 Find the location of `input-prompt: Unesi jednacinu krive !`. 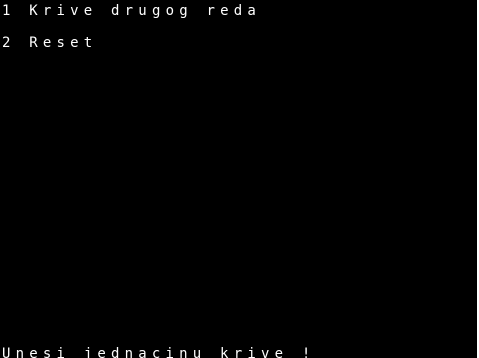

input-prompt: Unesi jednacinu krive ! is located at coordinates (158, 352).